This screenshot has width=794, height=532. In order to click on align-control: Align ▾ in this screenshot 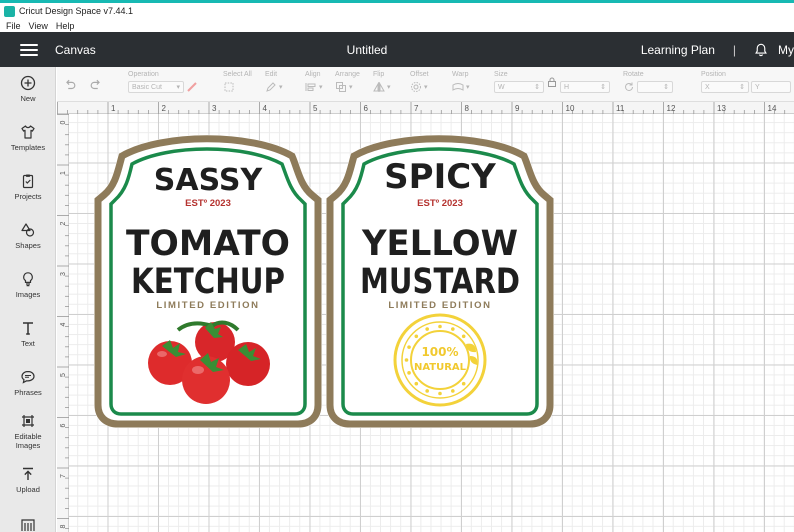, I will do `click(314, 82)`.